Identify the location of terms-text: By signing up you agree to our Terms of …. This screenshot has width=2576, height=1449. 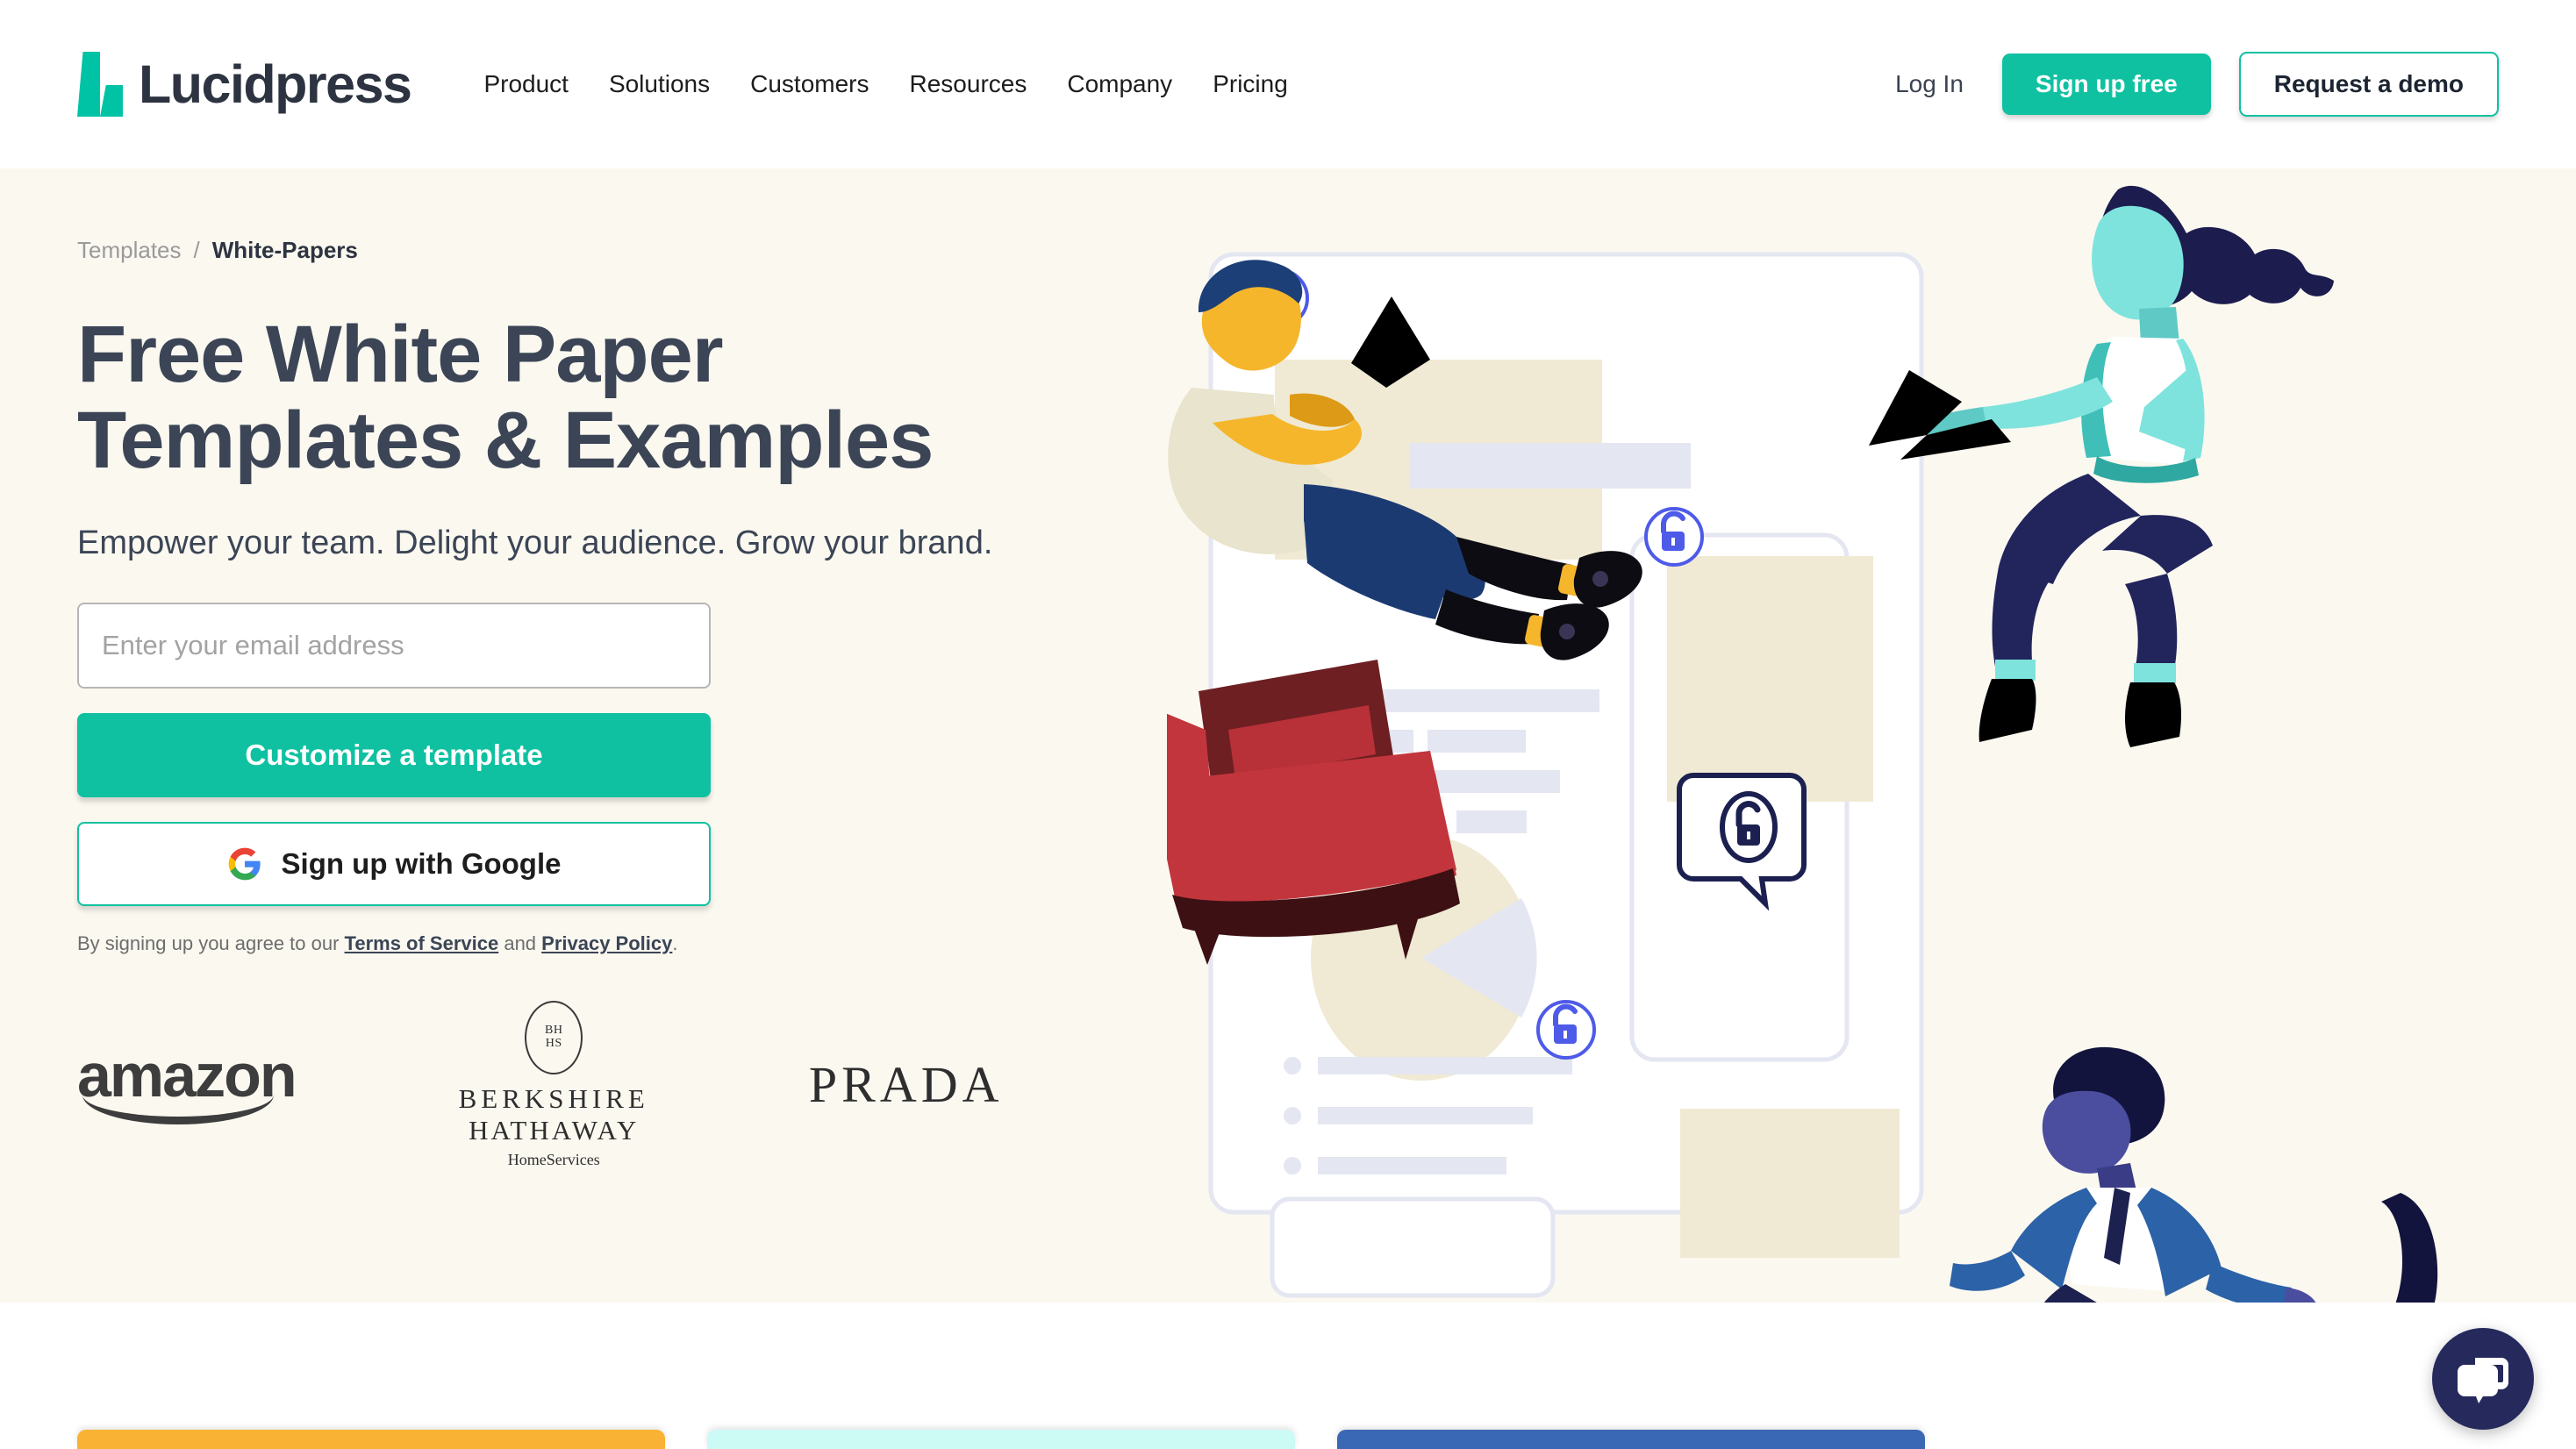
(647, 943).